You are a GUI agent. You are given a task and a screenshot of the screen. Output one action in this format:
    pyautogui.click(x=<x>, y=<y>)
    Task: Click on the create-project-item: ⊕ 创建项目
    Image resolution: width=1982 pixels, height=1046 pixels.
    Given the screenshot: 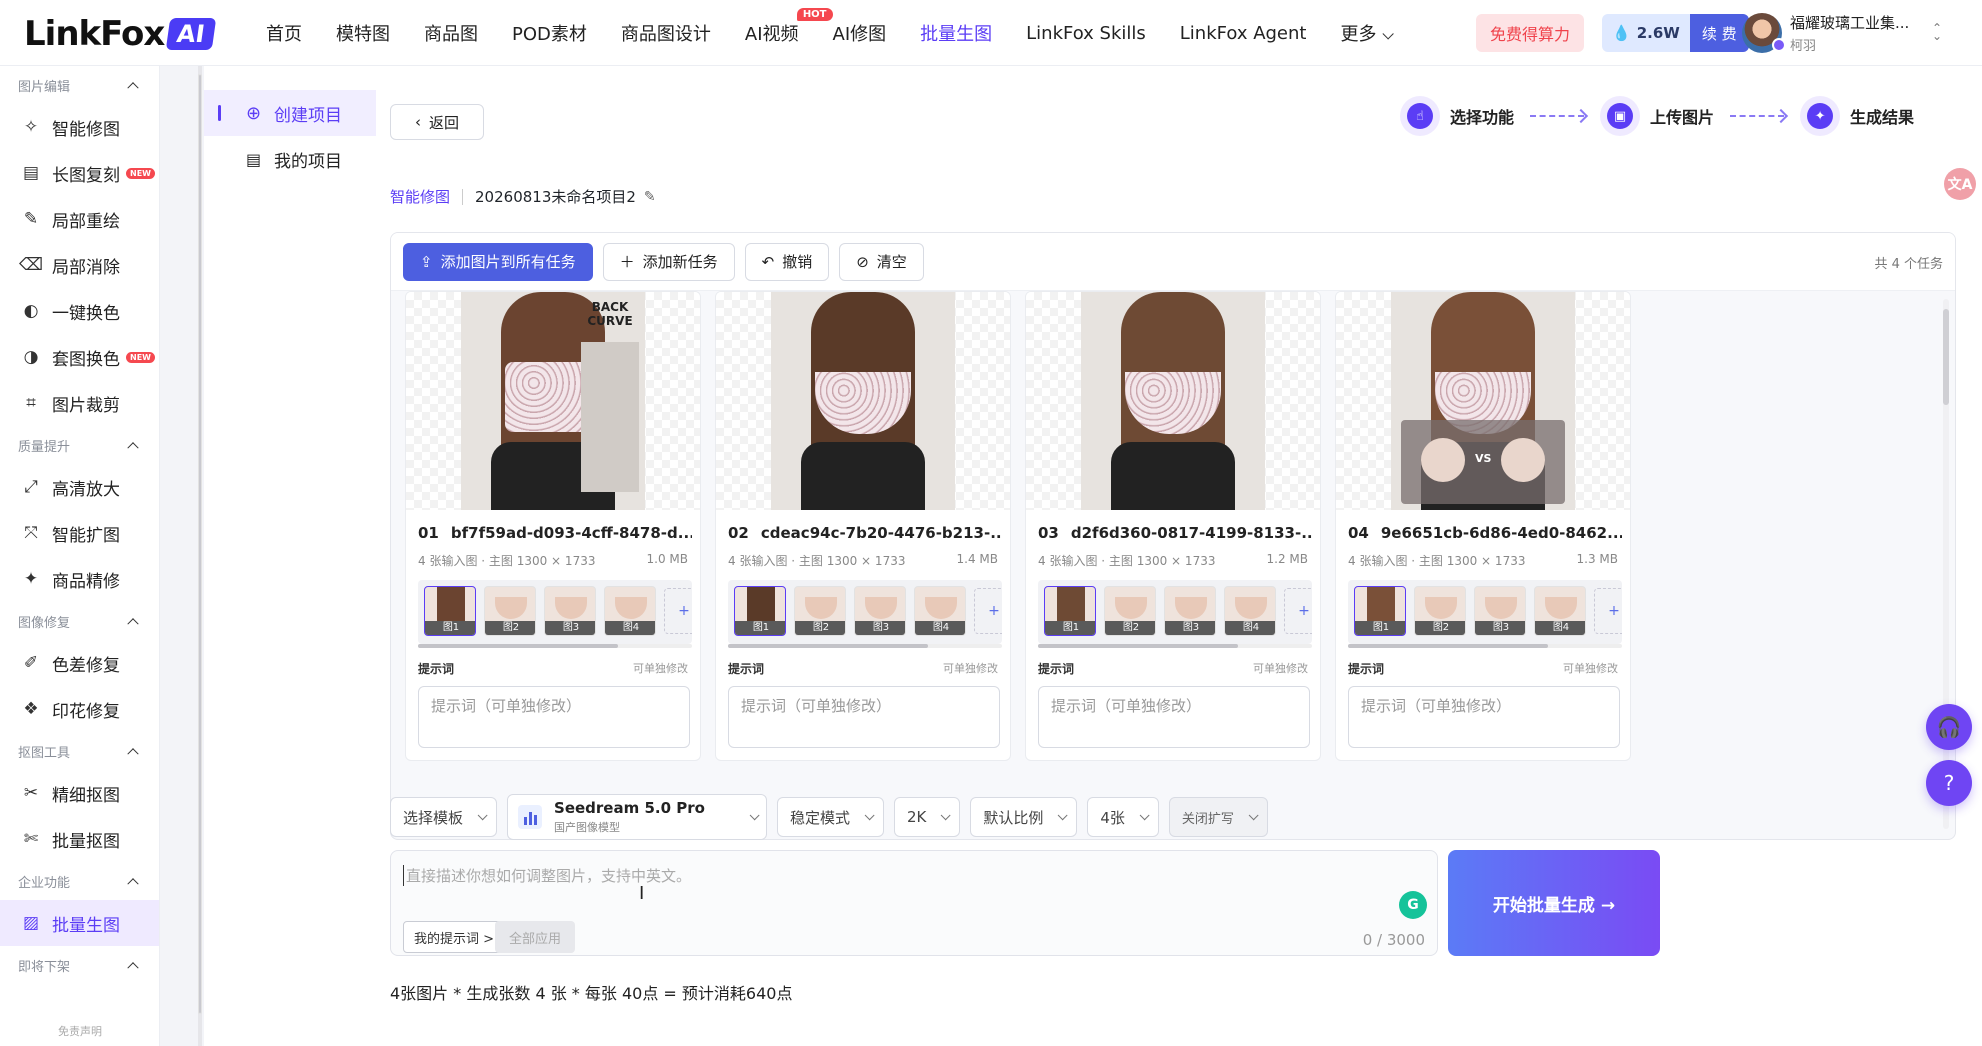 What is the action you would take?
    pyautogui.click(x=290, y=113)
    